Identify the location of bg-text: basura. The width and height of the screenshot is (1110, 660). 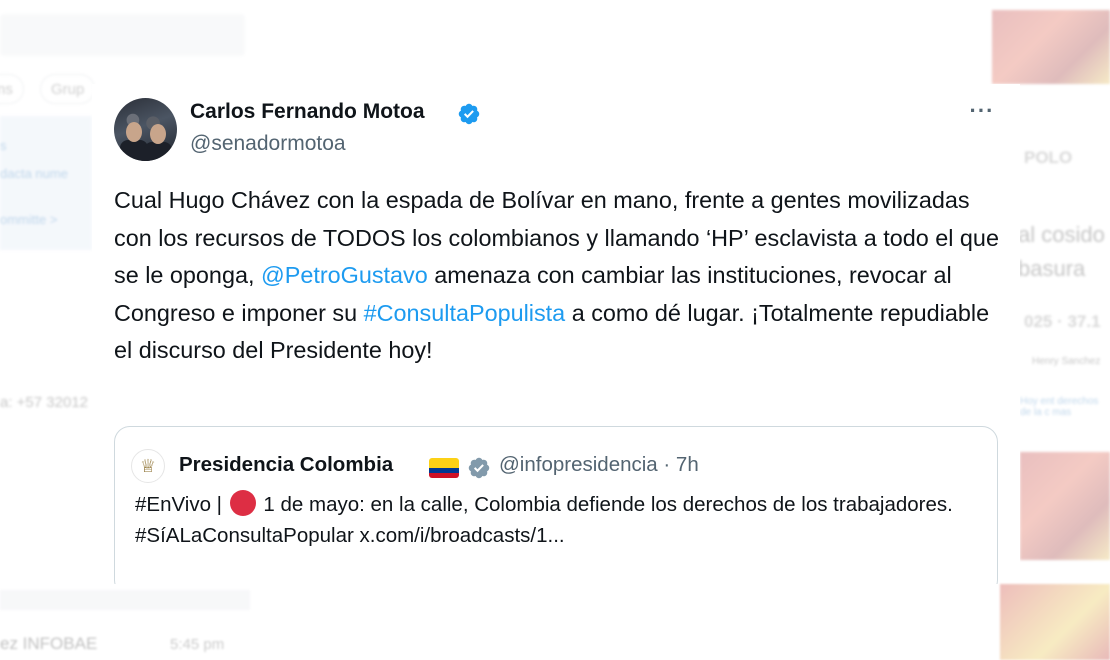
(1052, 268).